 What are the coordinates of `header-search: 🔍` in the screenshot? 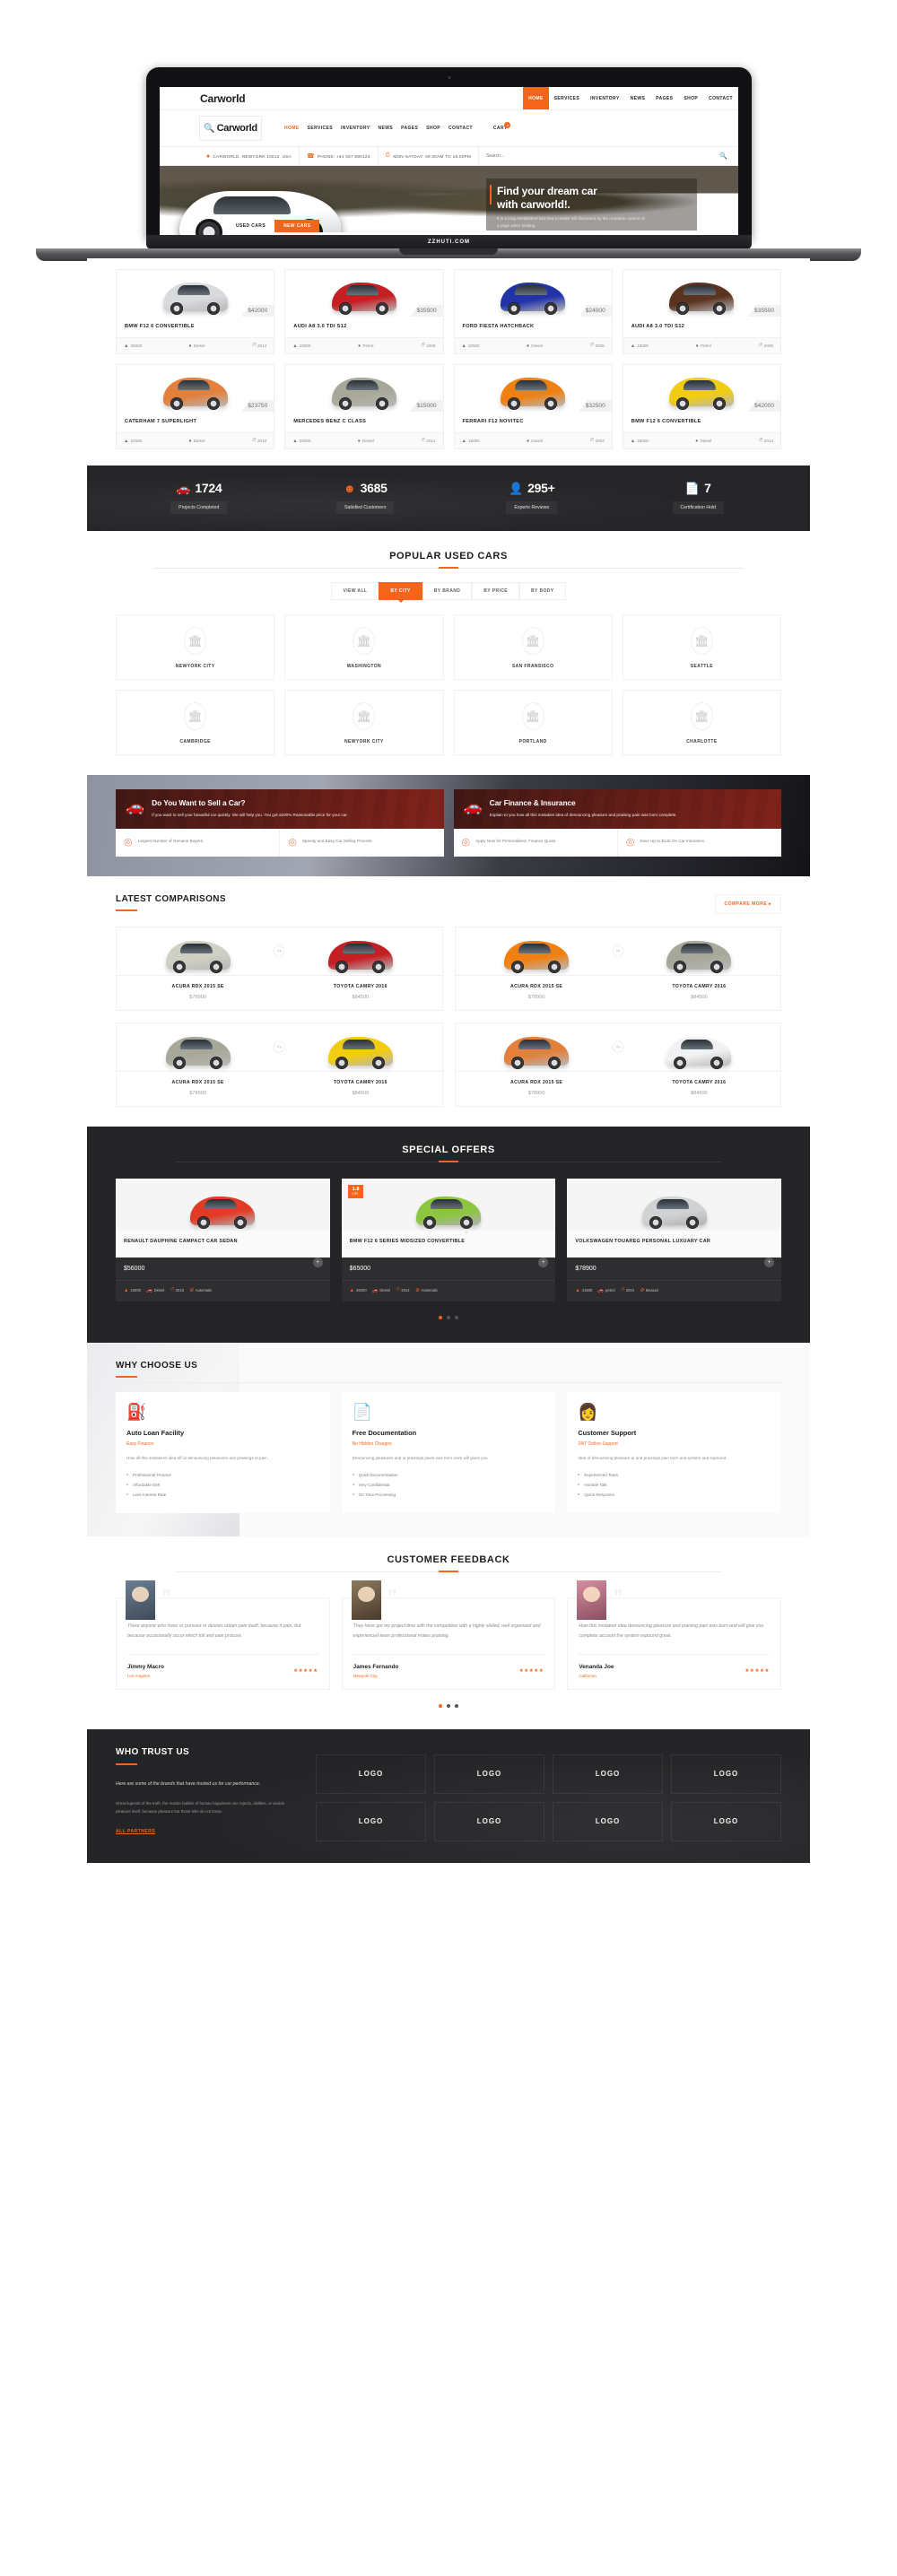 It's located at (608, 156).